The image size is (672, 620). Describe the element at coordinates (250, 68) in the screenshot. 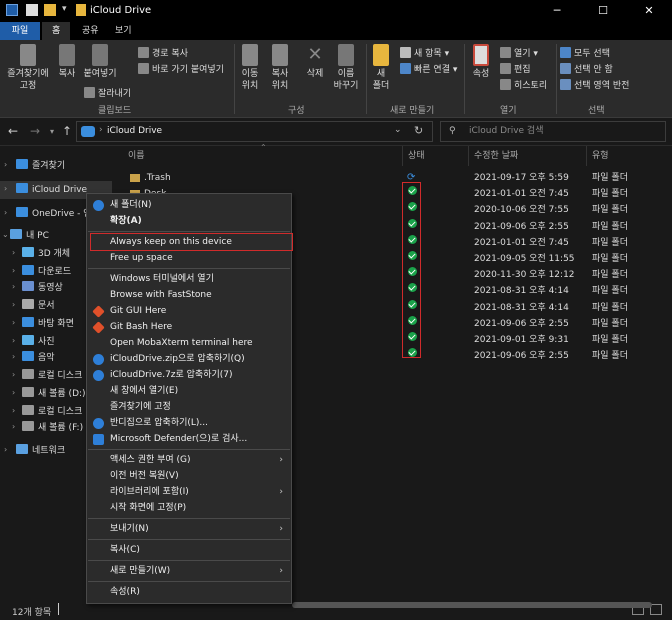

I see `move-to-button: 이동 위치` at that location.